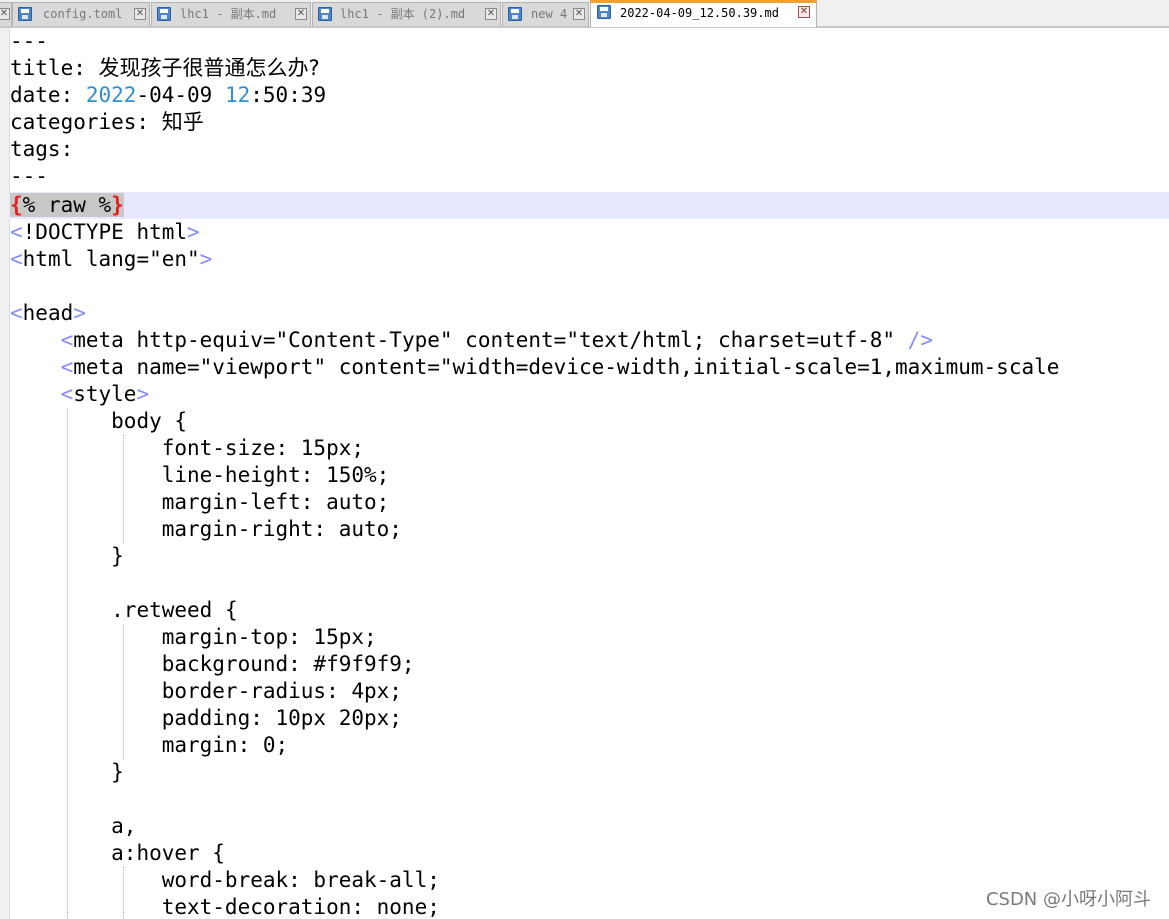 The width and height of the screenshot is (1169, 919). What do you see at coordinates (105, 232) in the screenshot?
I see `code-line: <!DOCTYPE html>` at bounding box center [105, 232].